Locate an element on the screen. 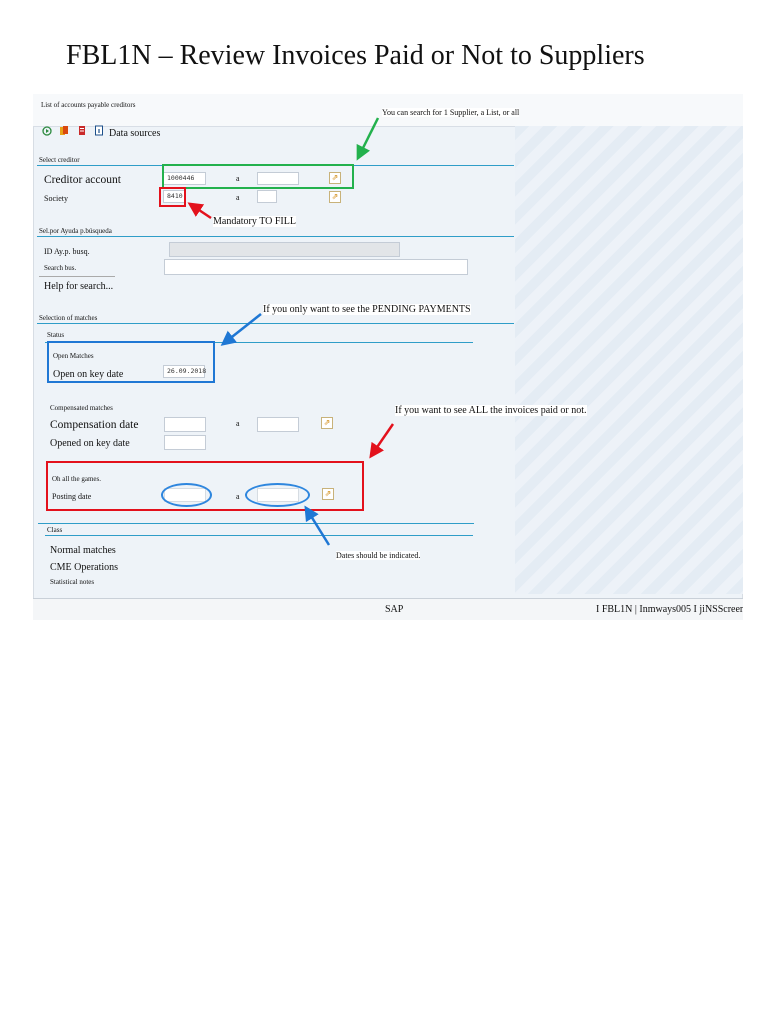 The width and height of the screenshot is (768, 1024). mandatory-arrow is located at coordinates (199, 211).